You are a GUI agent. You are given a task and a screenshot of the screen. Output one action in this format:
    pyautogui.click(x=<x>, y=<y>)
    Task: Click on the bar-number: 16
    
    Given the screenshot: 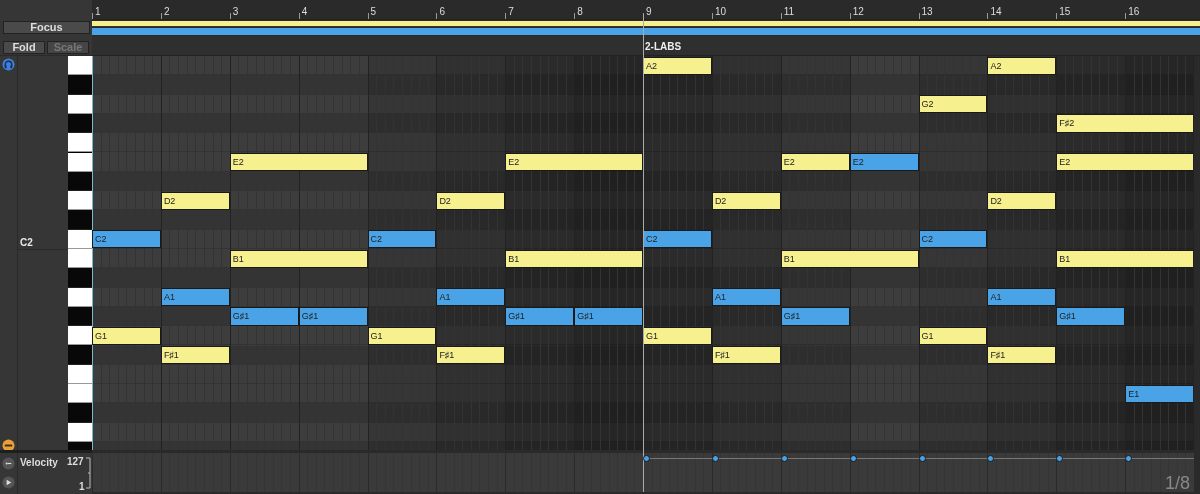 What is the action you would take?
    pyautogui.click(x=1134, y=12)
    